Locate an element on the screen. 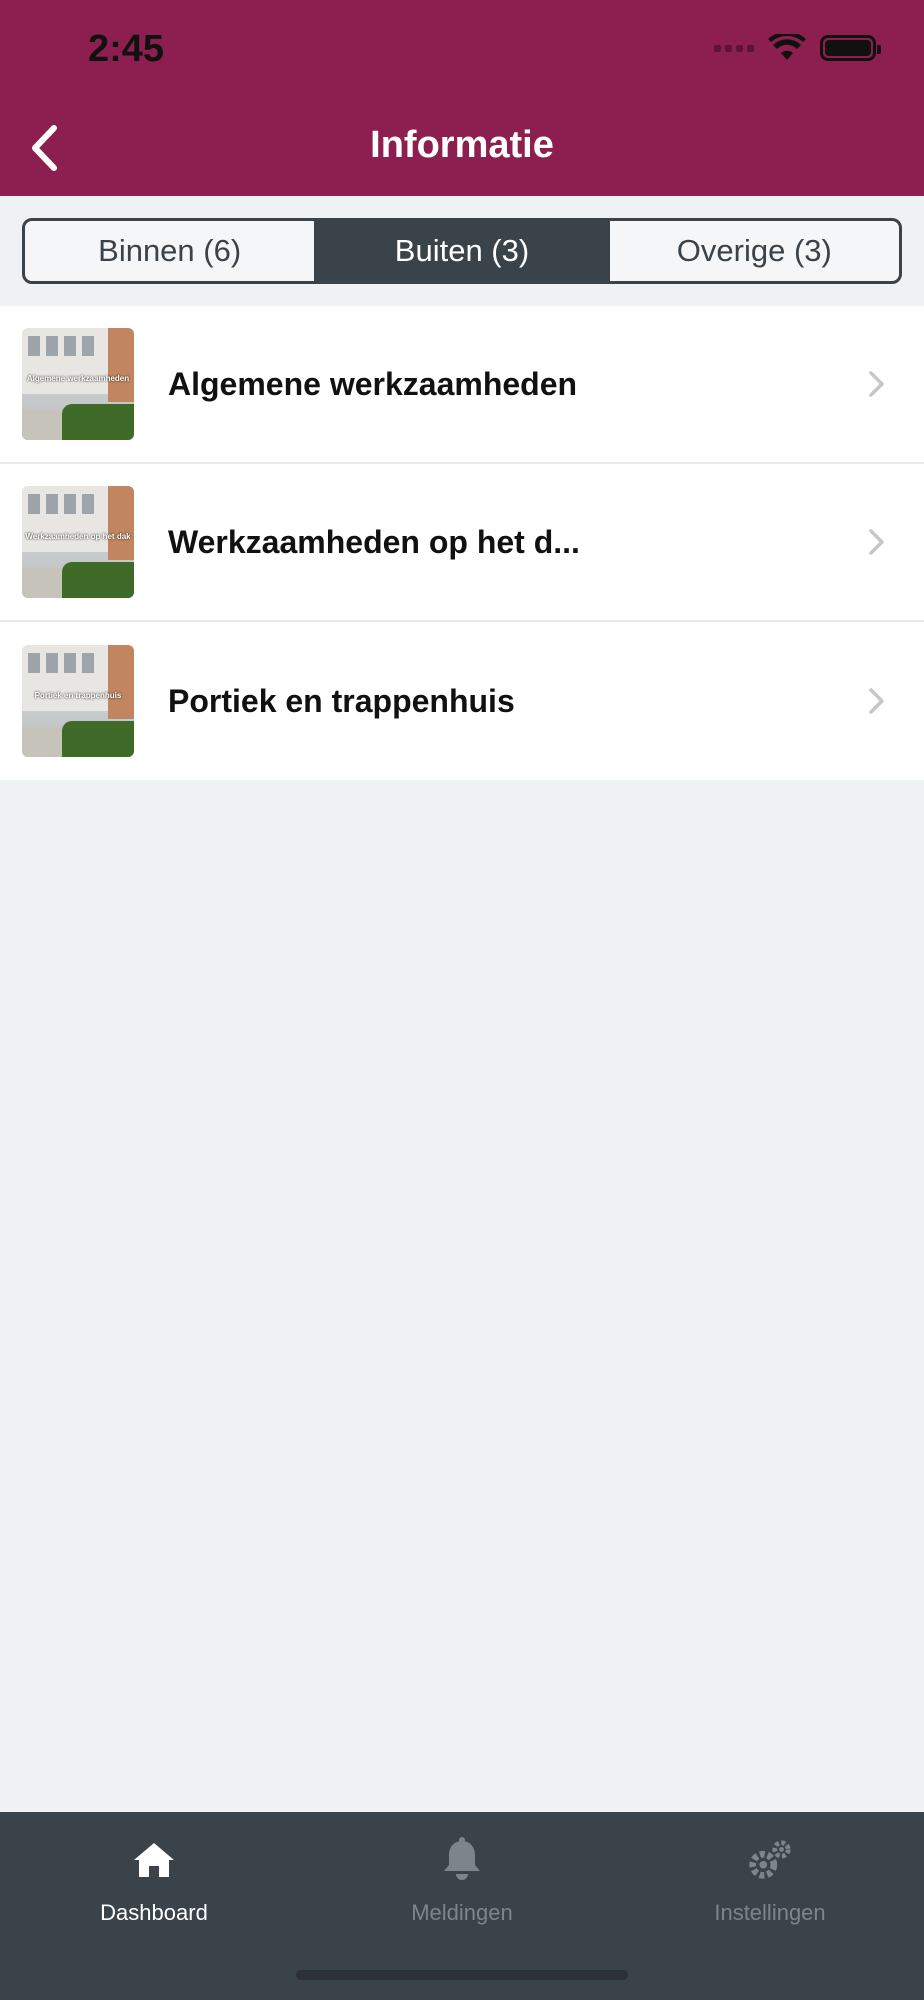 The height and width of the screenshot is (2000, 924). tab-label: Instellingen is located at coordinates (770, 1912).